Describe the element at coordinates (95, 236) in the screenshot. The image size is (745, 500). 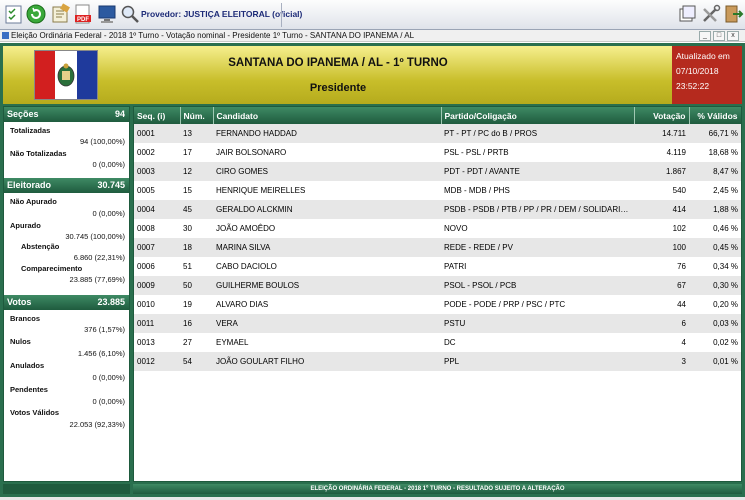
I see `apurado-value: 30.745 (100,00%)` at that location.